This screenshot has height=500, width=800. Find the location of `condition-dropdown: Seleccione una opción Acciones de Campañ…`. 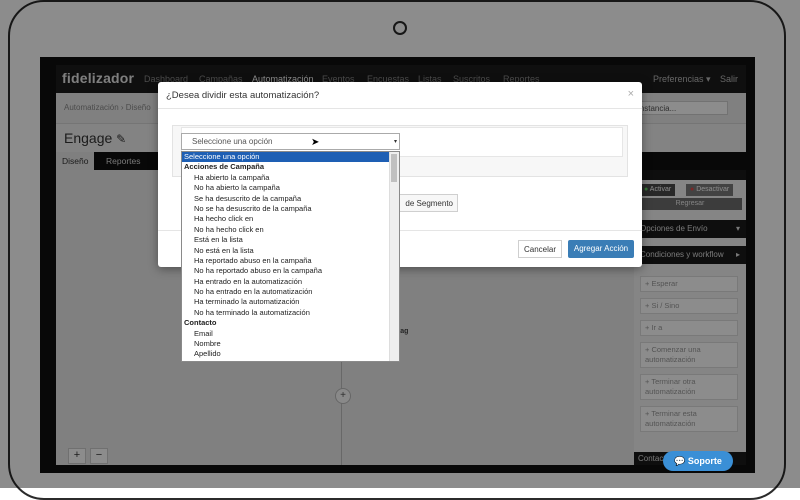

condition-dropdown: Seleccione una opción Acciones de Campañ… is located at coordinates (290, 256).